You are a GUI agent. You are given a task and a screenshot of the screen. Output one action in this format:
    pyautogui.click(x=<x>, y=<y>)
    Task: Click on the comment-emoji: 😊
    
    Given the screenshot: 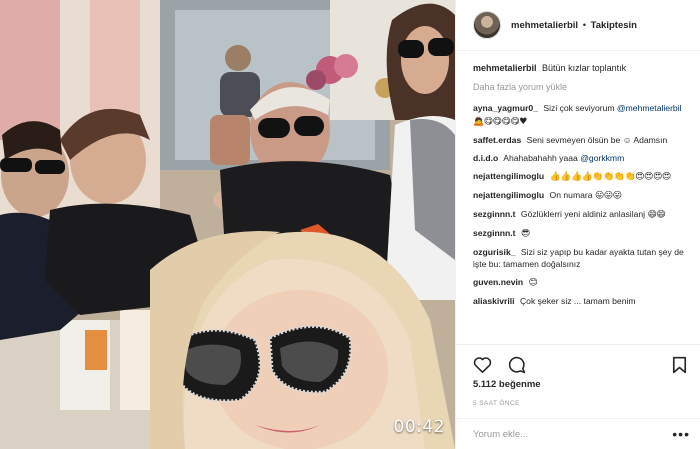 What is the action you would take?
    pyautogui.click(x=533, y=283)
    